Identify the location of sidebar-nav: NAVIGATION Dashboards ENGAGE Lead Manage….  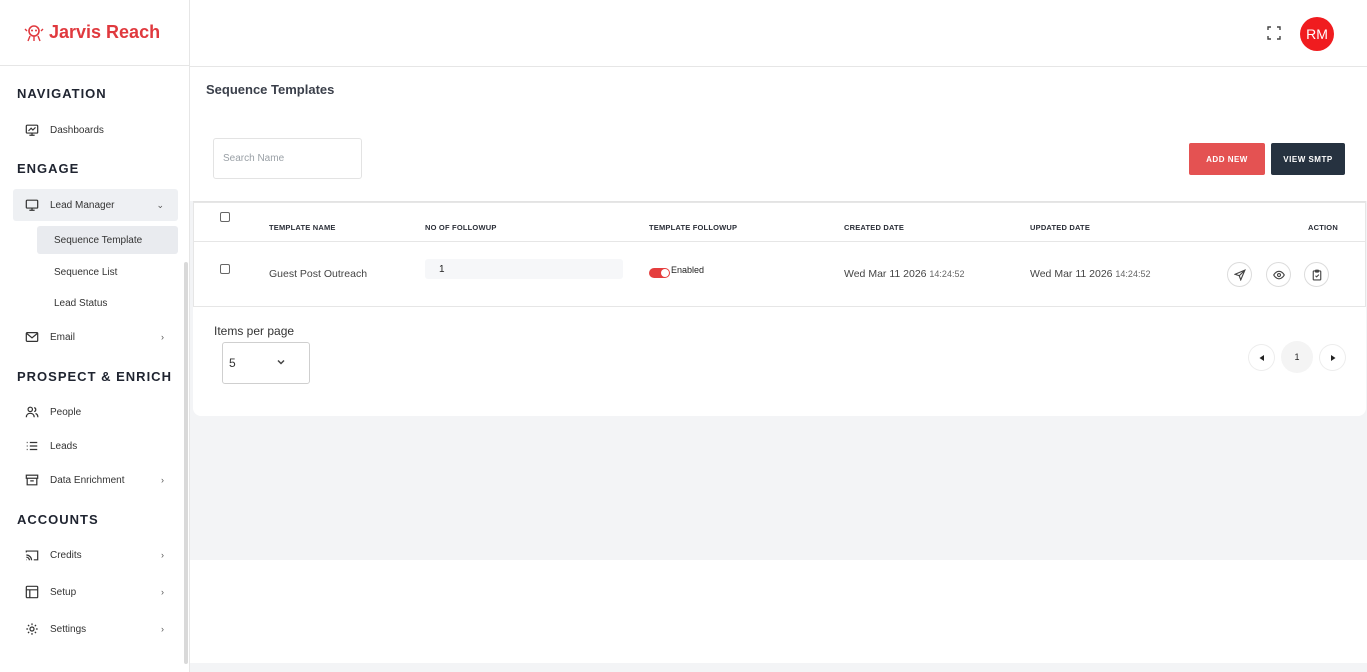
(94, 369).